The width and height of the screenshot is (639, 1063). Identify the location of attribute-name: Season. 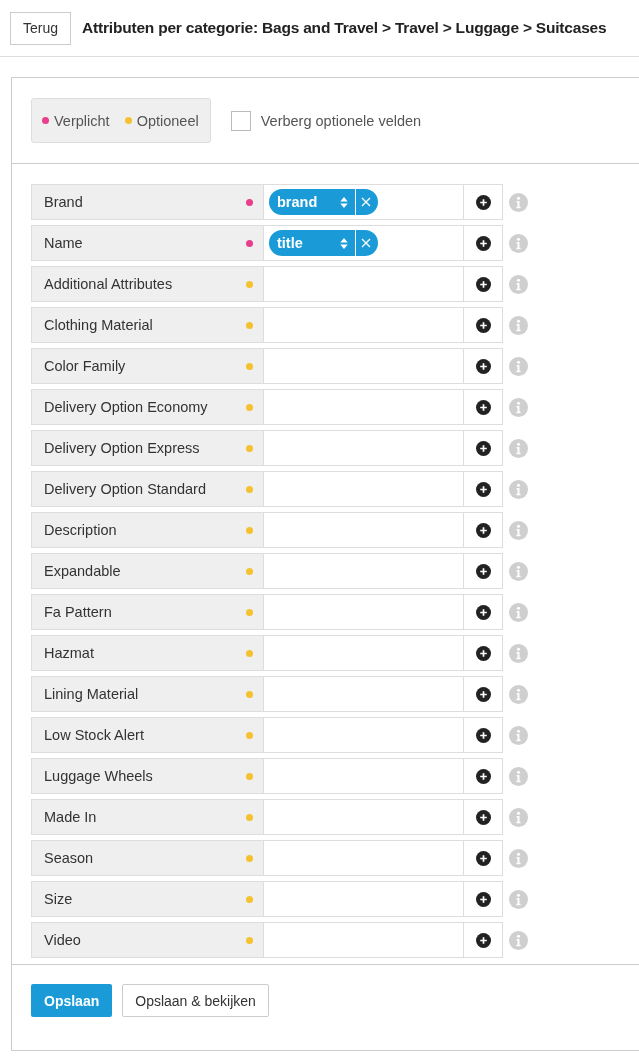
(69, 858).